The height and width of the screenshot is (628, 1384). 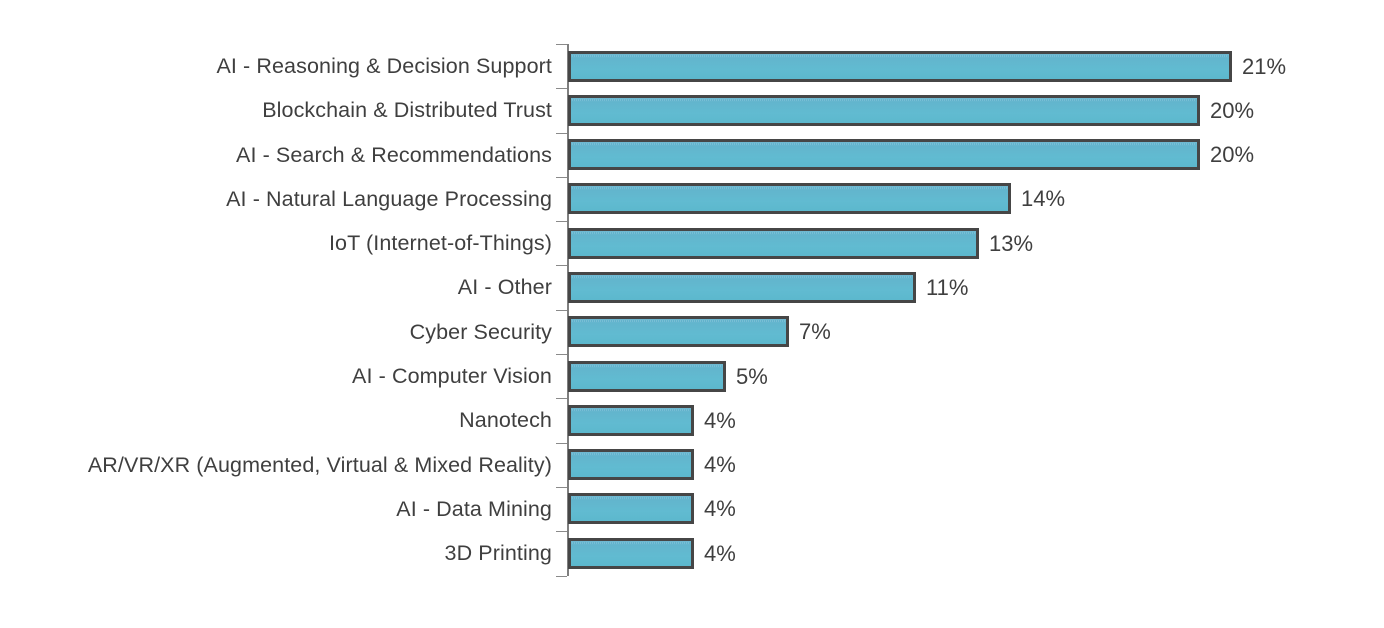 I want to click on bar-row: AI - Search & Recommendations 20%, so click(x=692, y=154).